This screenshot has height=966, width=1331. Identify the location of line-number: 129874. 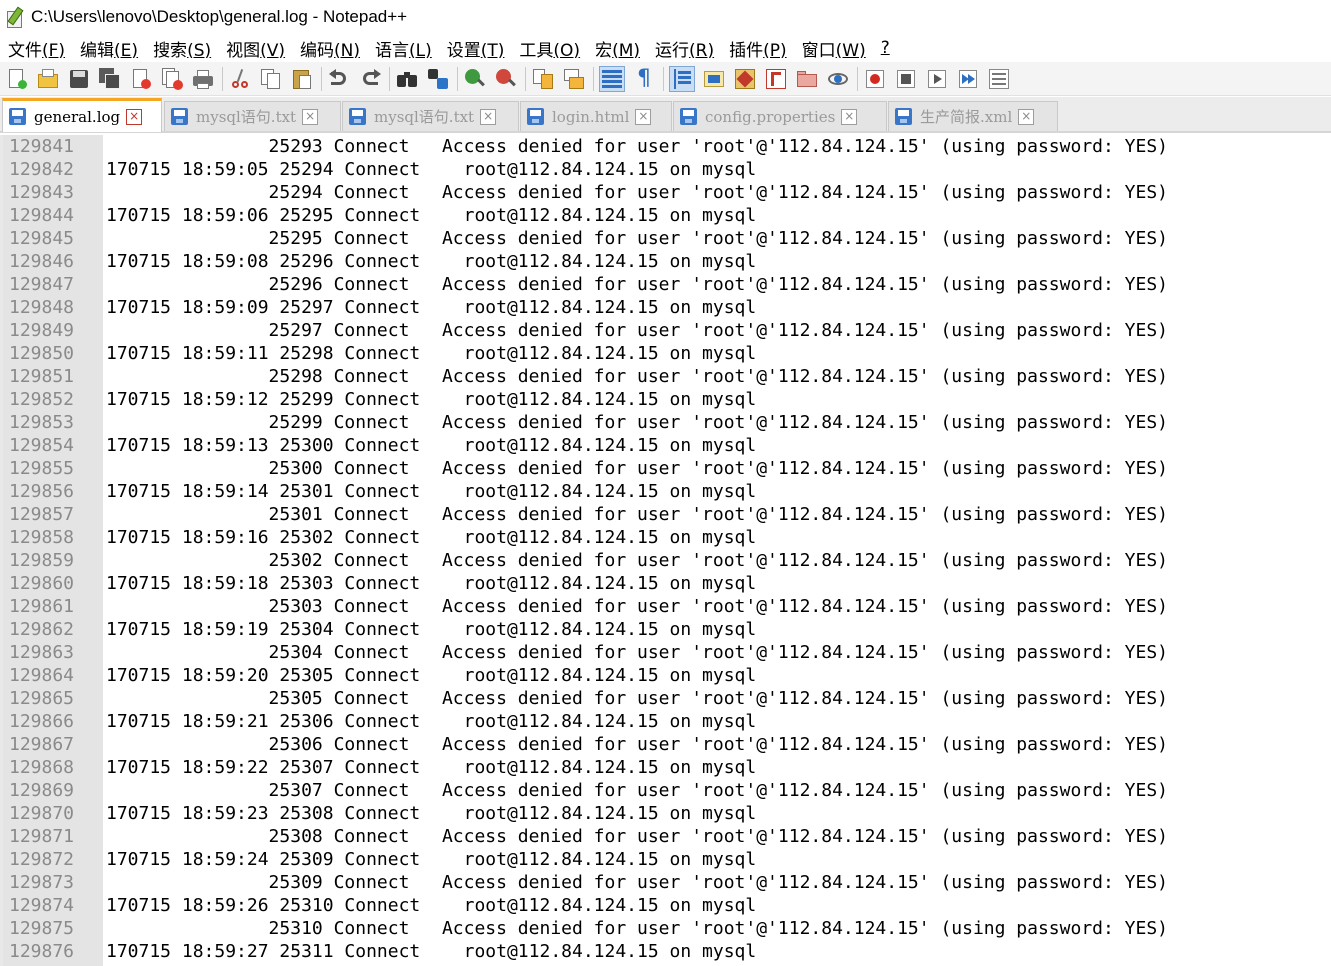
(42, 905).